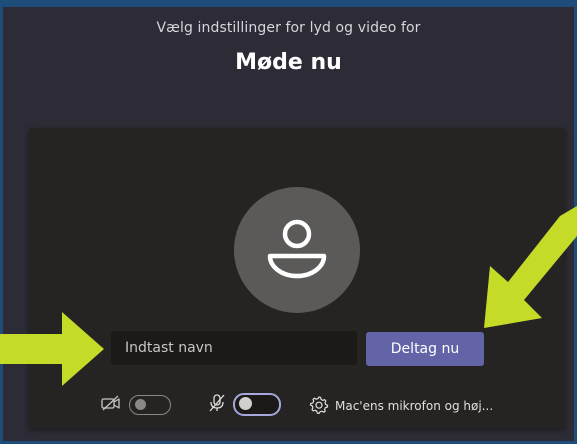 Image resolution: width=577 pixels, height=444 pixels. What do you see at coordinates (288, 62) in the screenshot?
I see `meeting-title: Møde nu` at bounding box center [288, 62].